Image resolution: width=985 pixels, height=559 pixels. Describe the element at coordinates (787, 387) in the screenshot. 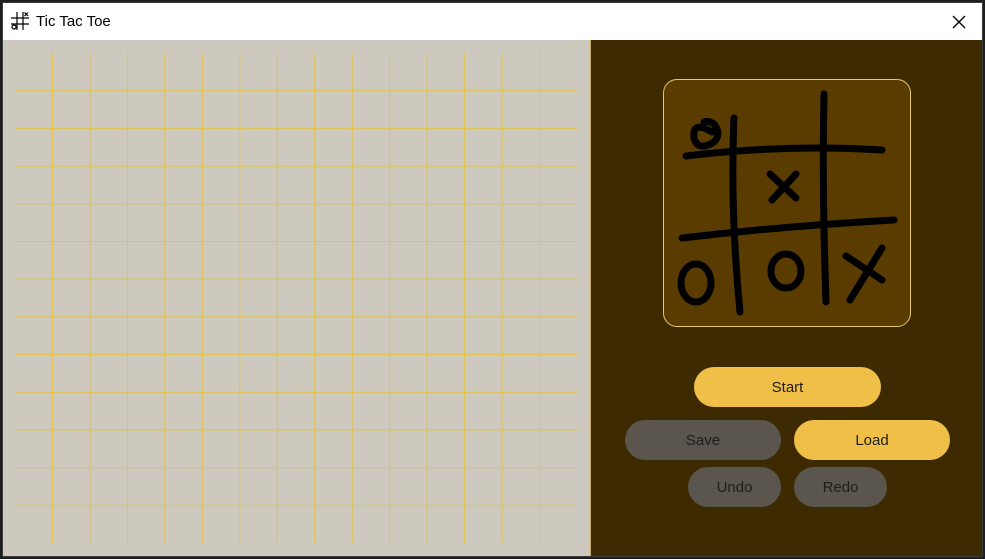

I see `start-button: Start` at that location.